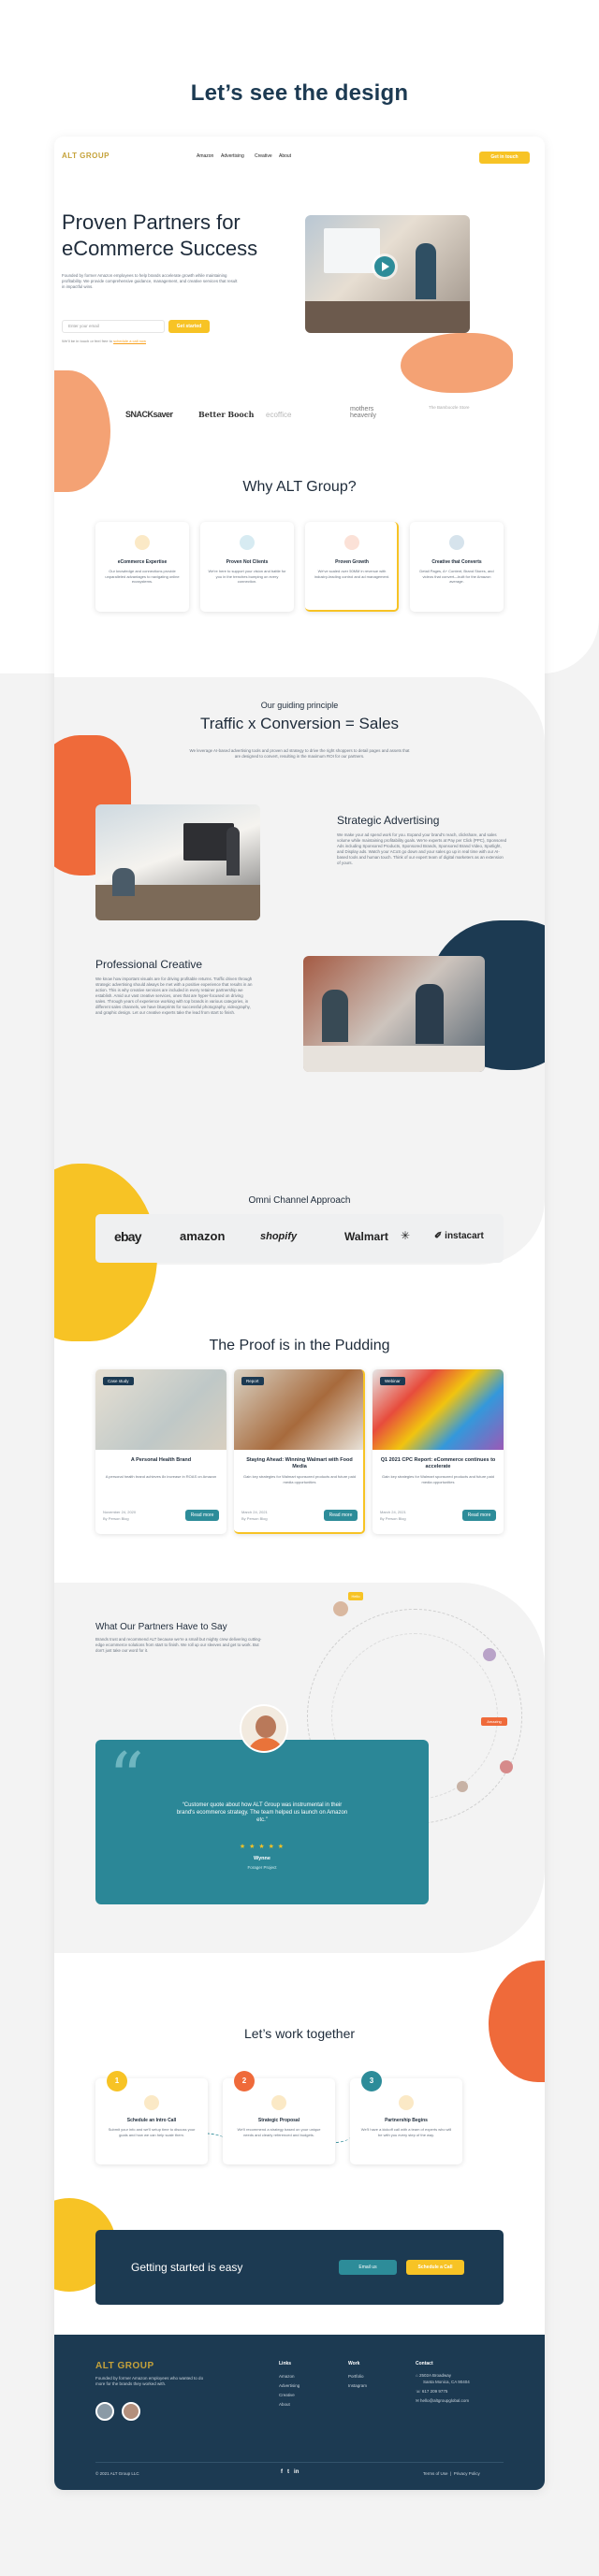  Describe the element at coordinates (160, 249) in the screenshot. I see `hero-title-line2: eCommerce Success` at that location.